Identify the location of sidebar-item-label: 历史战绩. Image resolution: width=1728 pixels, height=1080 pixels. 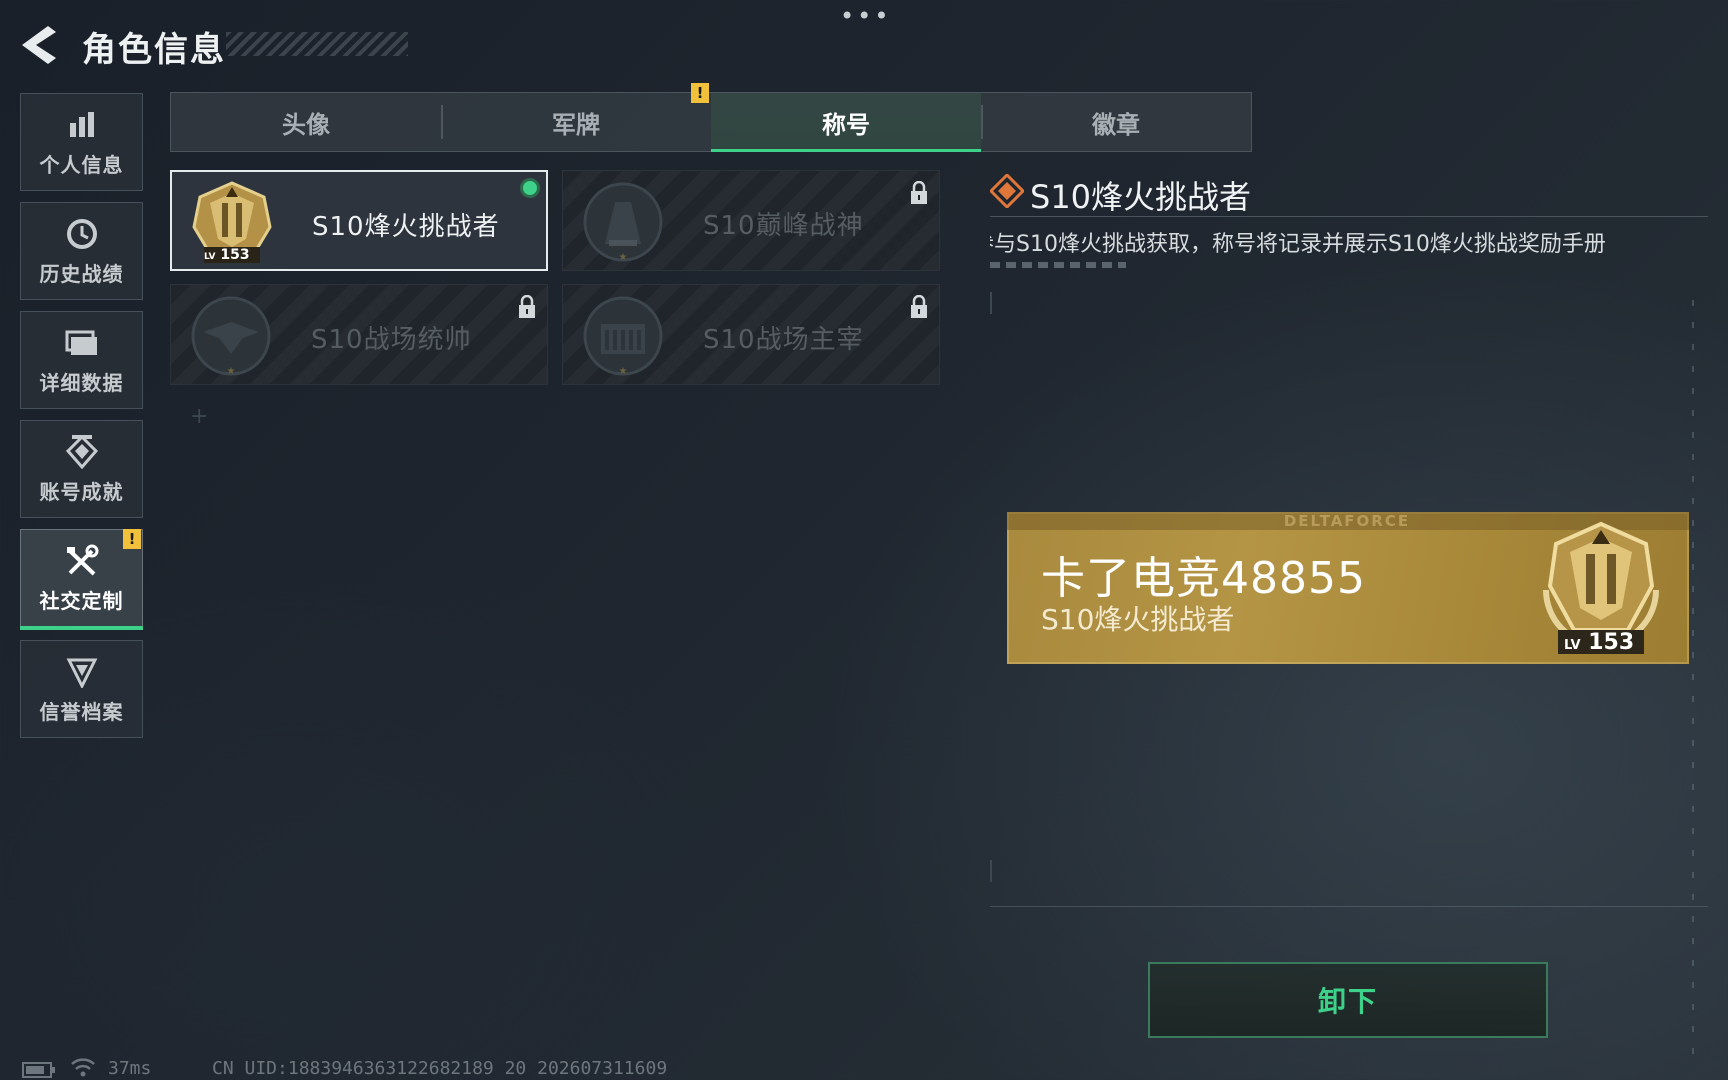
(81, 273).